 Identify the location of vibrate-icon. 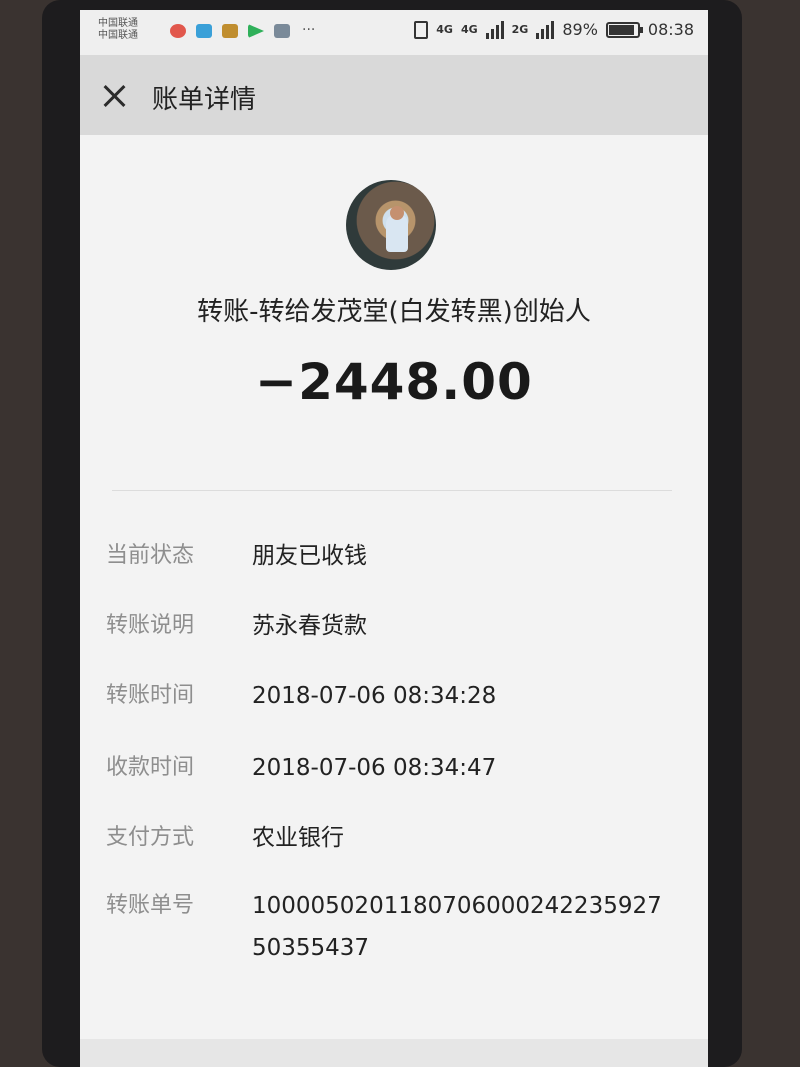
(421, 29).